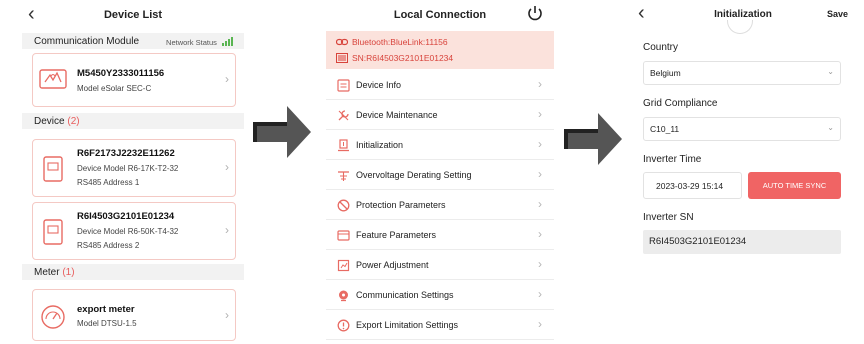 The height and width of the screenshot is (344, 864). Describe the element at coordinates (343, 205) in the screenshot. I see `protection-icon` at that location.